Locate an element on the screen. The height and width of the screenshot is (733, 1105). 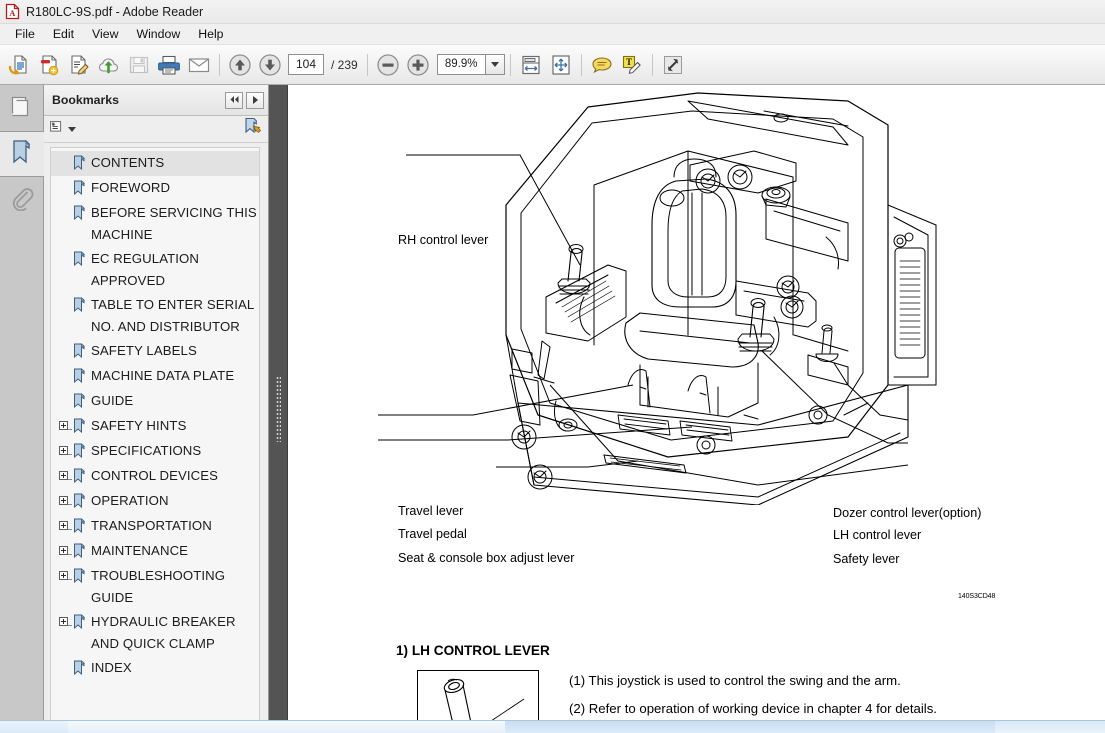
attachments-icon is located at coordinates (22, 200).